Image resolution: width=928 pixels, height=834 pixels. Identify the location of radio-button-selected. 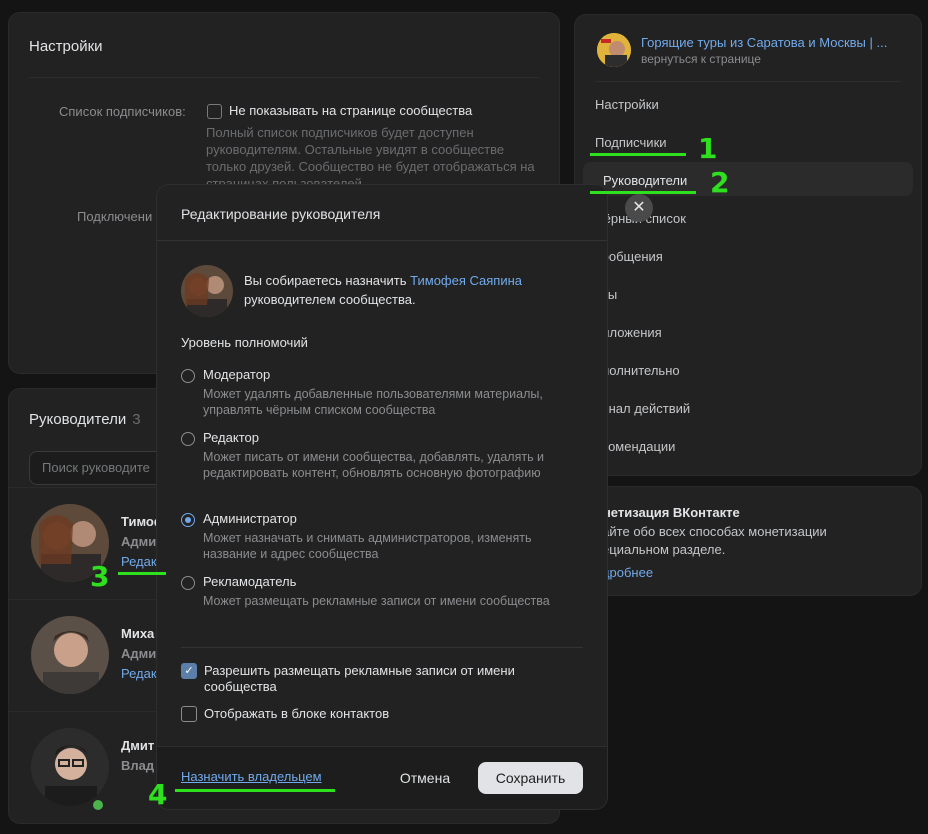
(188, 520).